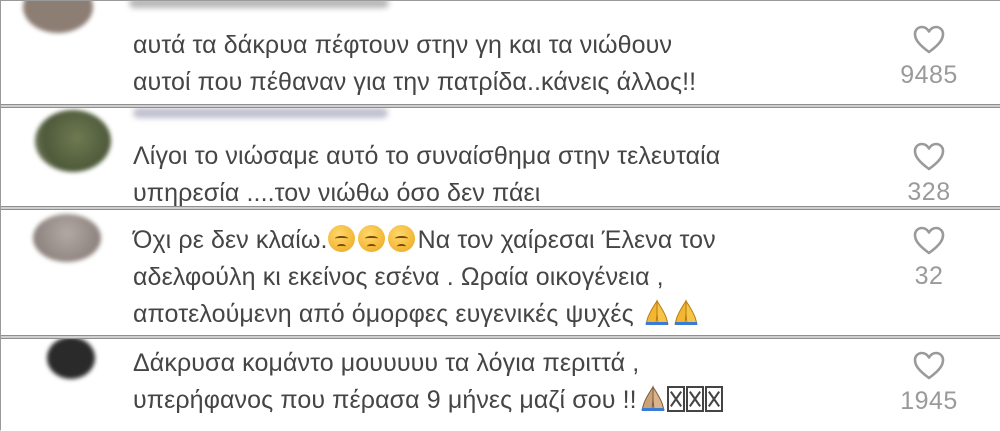 This screenshot has width=1000, height=431. What do you see at coordinates (387, 314) in the screenshot?
I see `comment-line-text: αποτελούμενη από όμορφες ευγενικές ψυχές` at bounding box center [387, 314].